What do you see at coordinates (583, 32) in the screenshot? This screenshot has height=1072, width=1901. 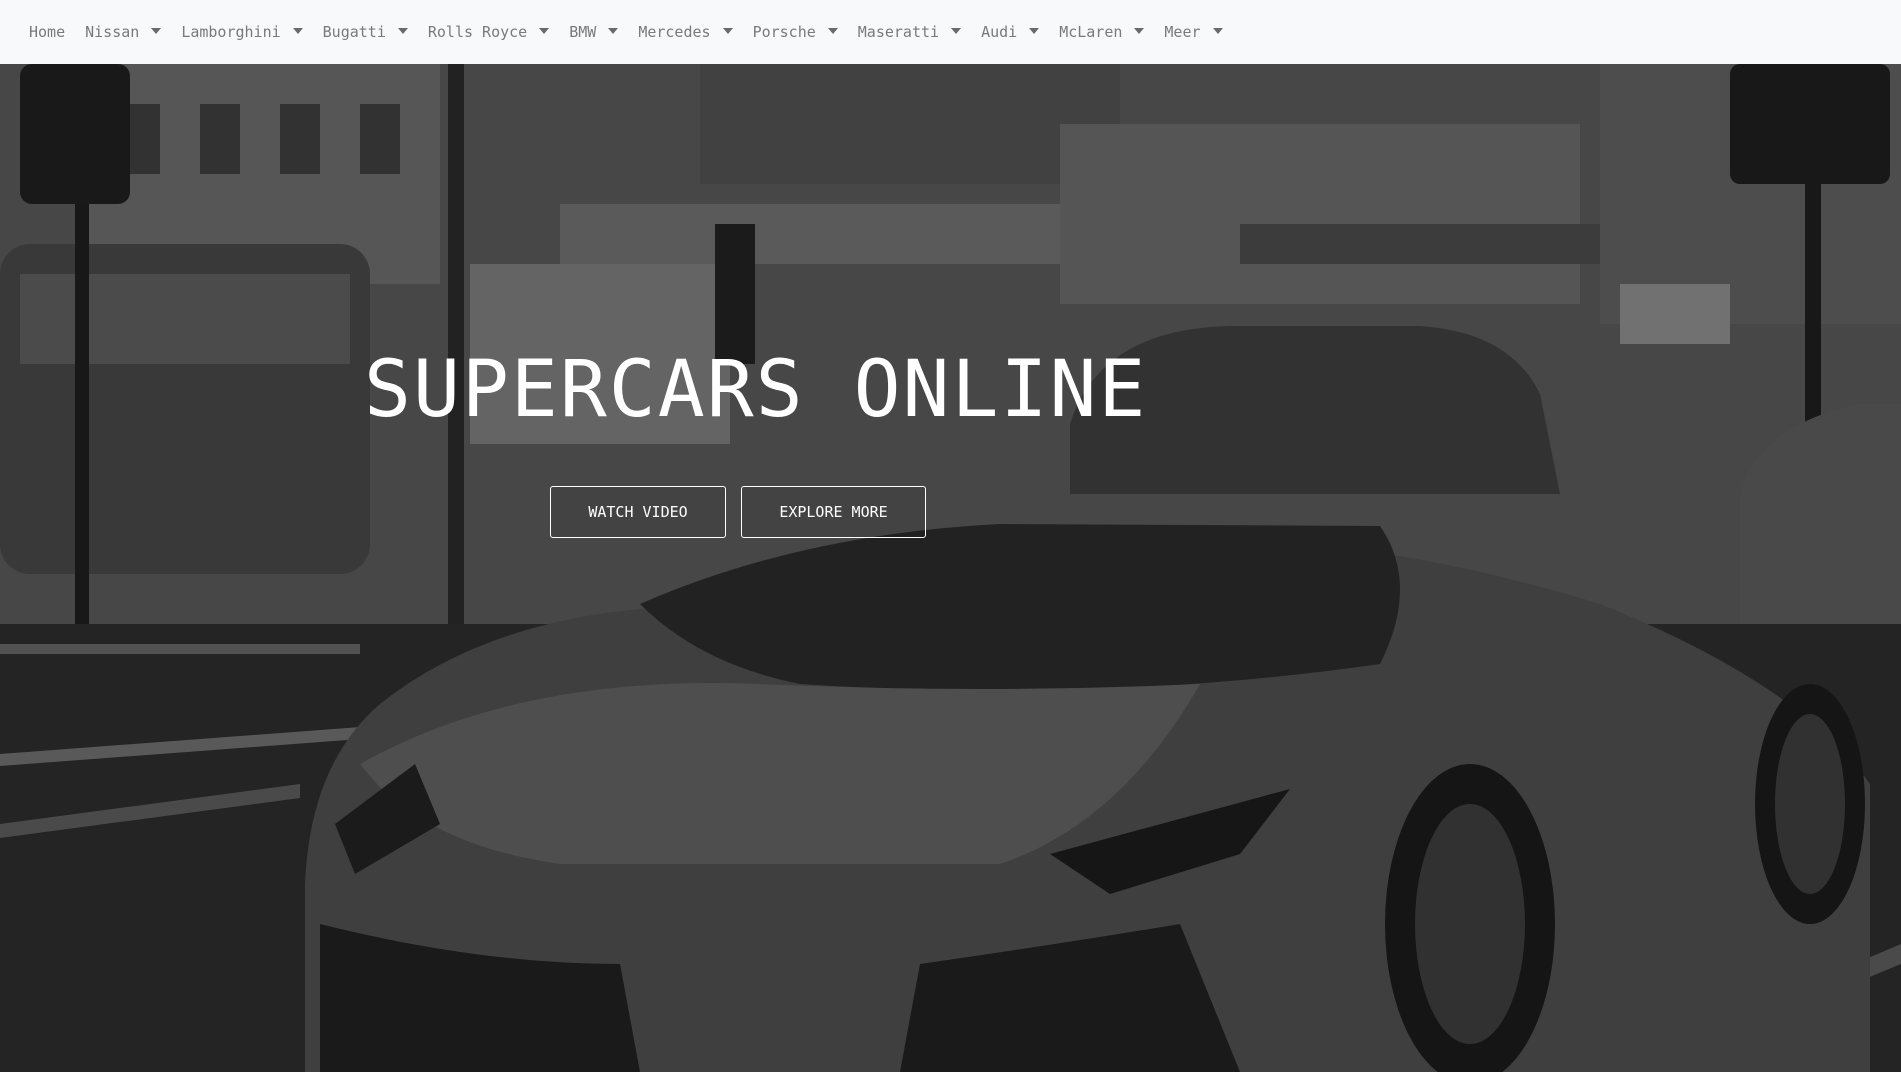 I see `nav-item-label: BMW` at bounding box center [583, 32].